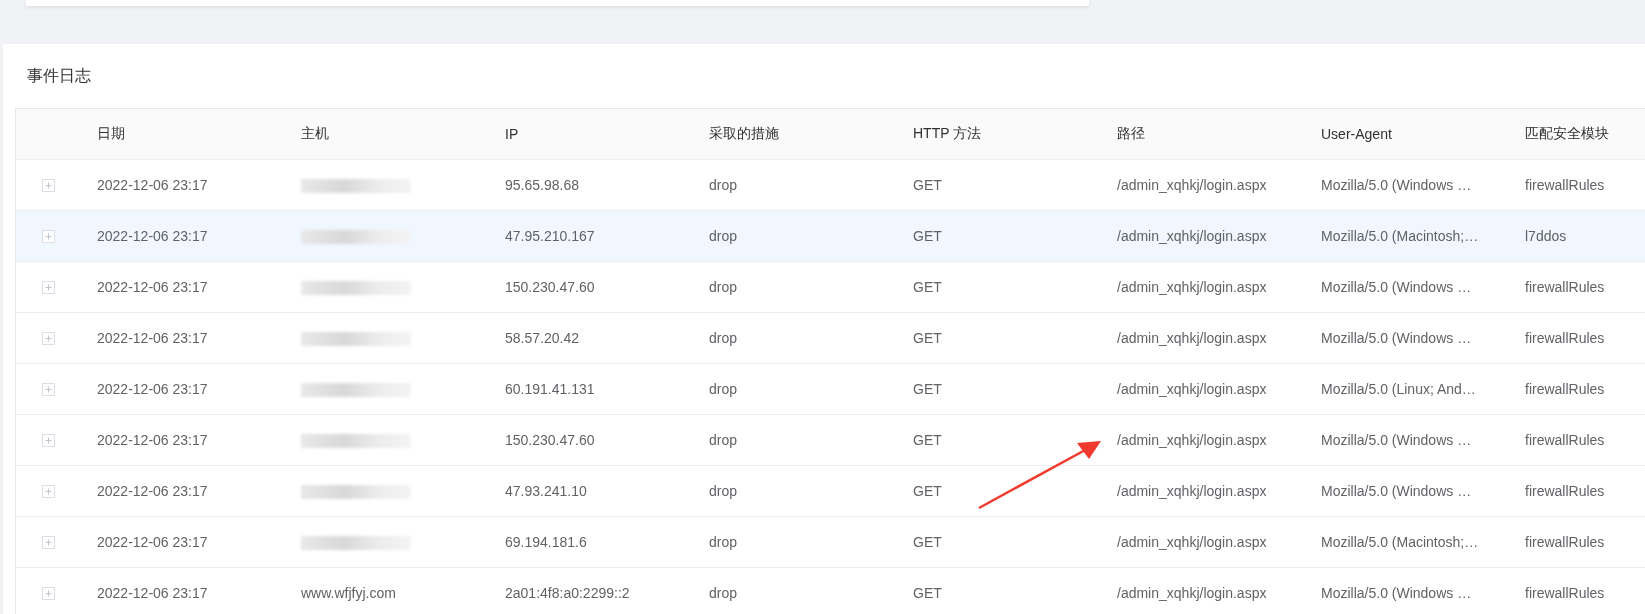 The height and width of the screenshot is (614, 1645). I want to click on table-cell: 60.191.41.131, so click(550, 389).